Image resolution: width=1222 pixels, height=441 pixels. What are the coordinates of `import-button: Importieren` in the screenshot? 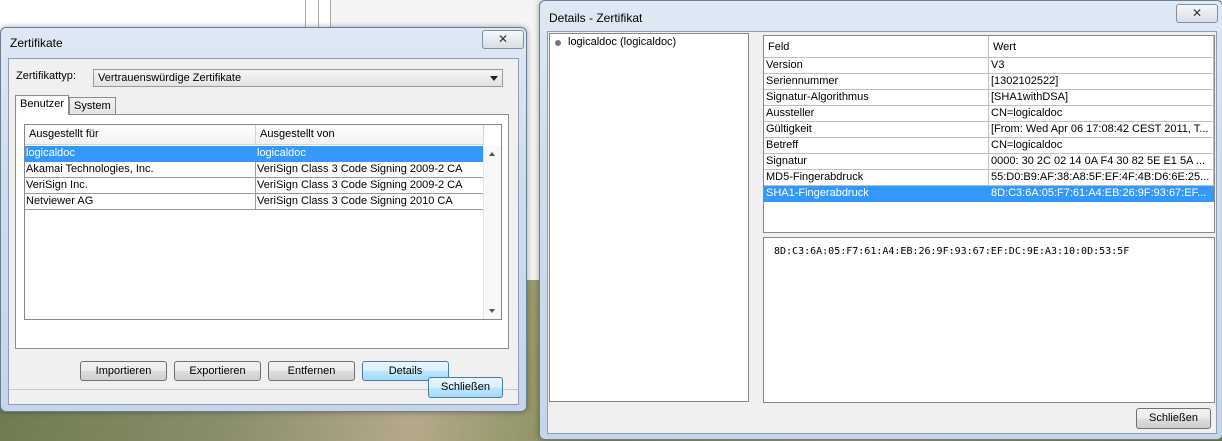 It's located at (123, 371).